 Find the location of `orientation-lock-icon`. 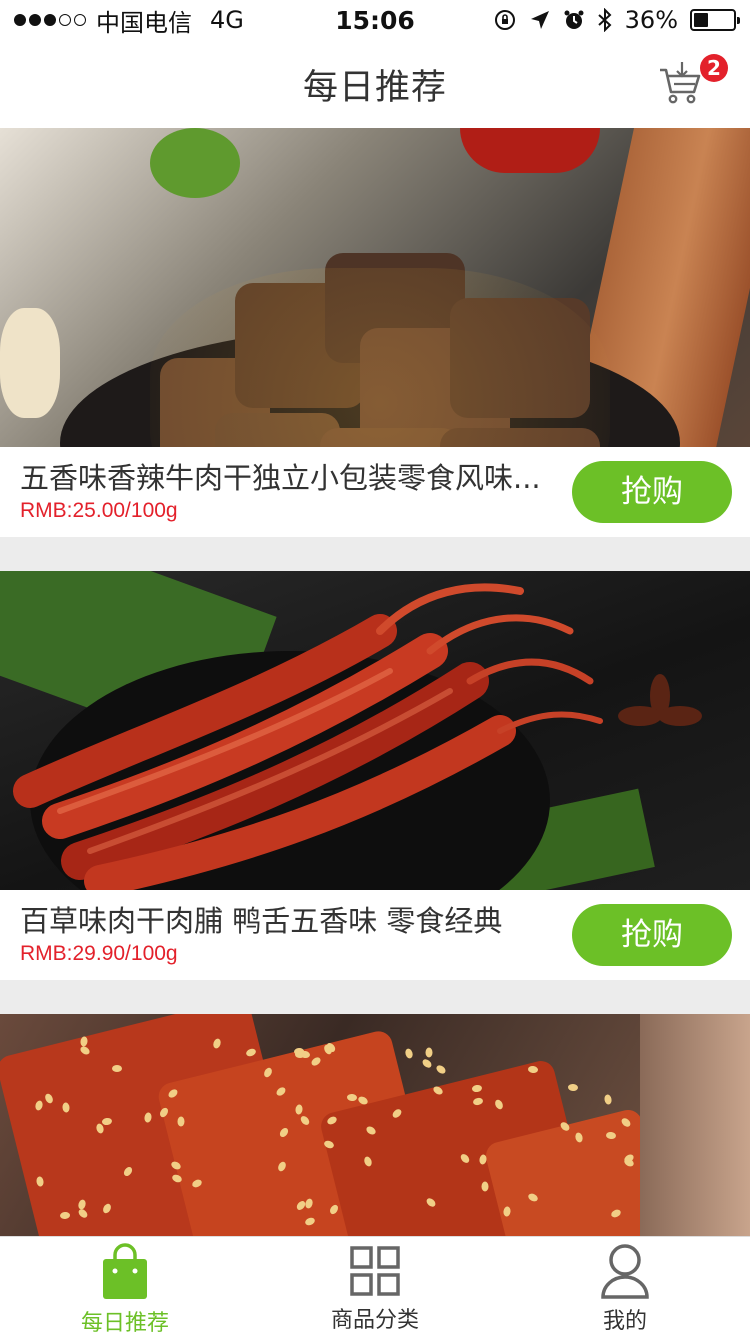

orientation-lock-icon is located at coordinates (504, 20).